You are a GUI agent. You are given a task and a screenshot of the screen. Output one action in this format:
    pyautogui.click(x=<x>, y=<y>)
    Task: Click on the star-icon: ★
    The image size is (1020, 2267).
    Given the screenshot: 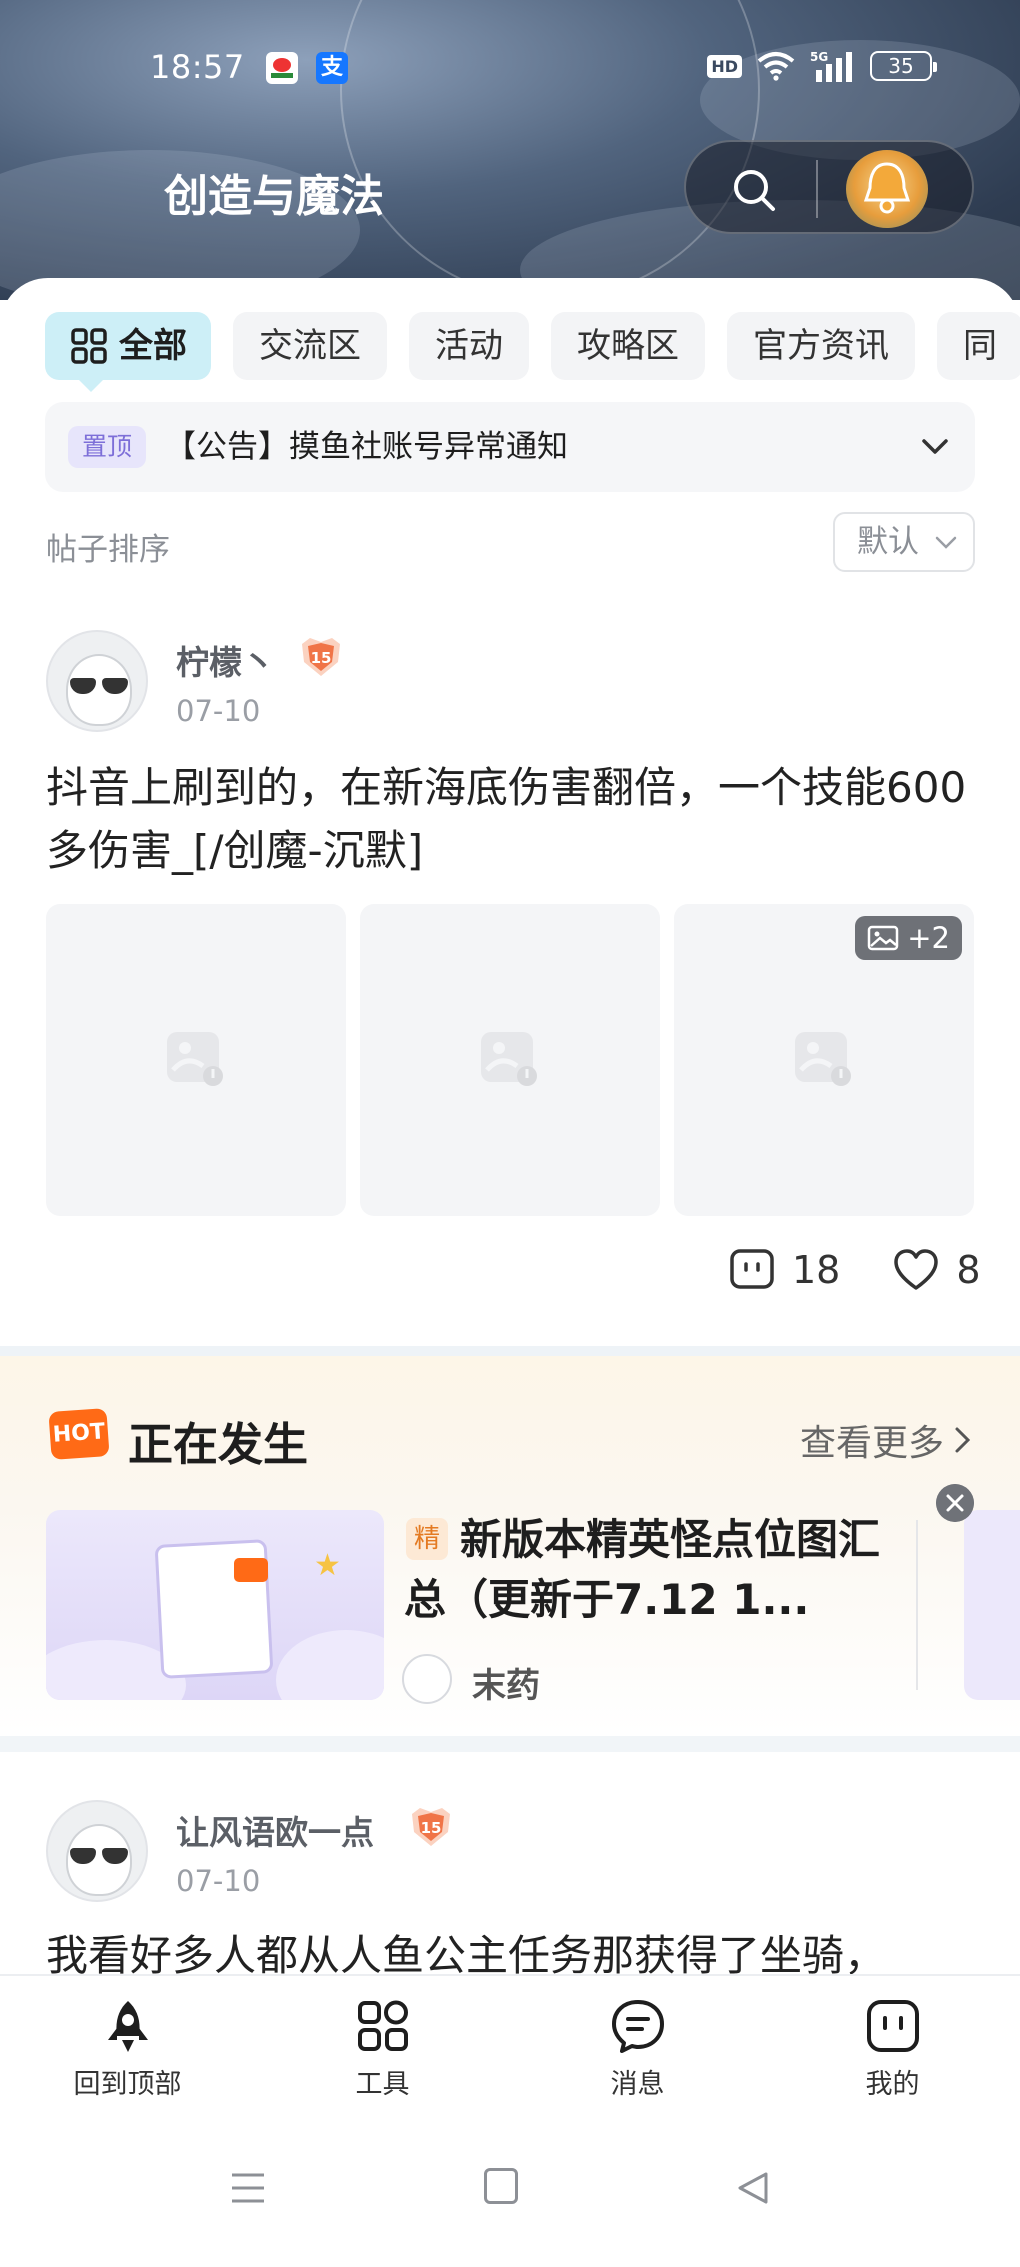 What is the action you would take?
    pyautogui.click(x=327, y=1565)
    